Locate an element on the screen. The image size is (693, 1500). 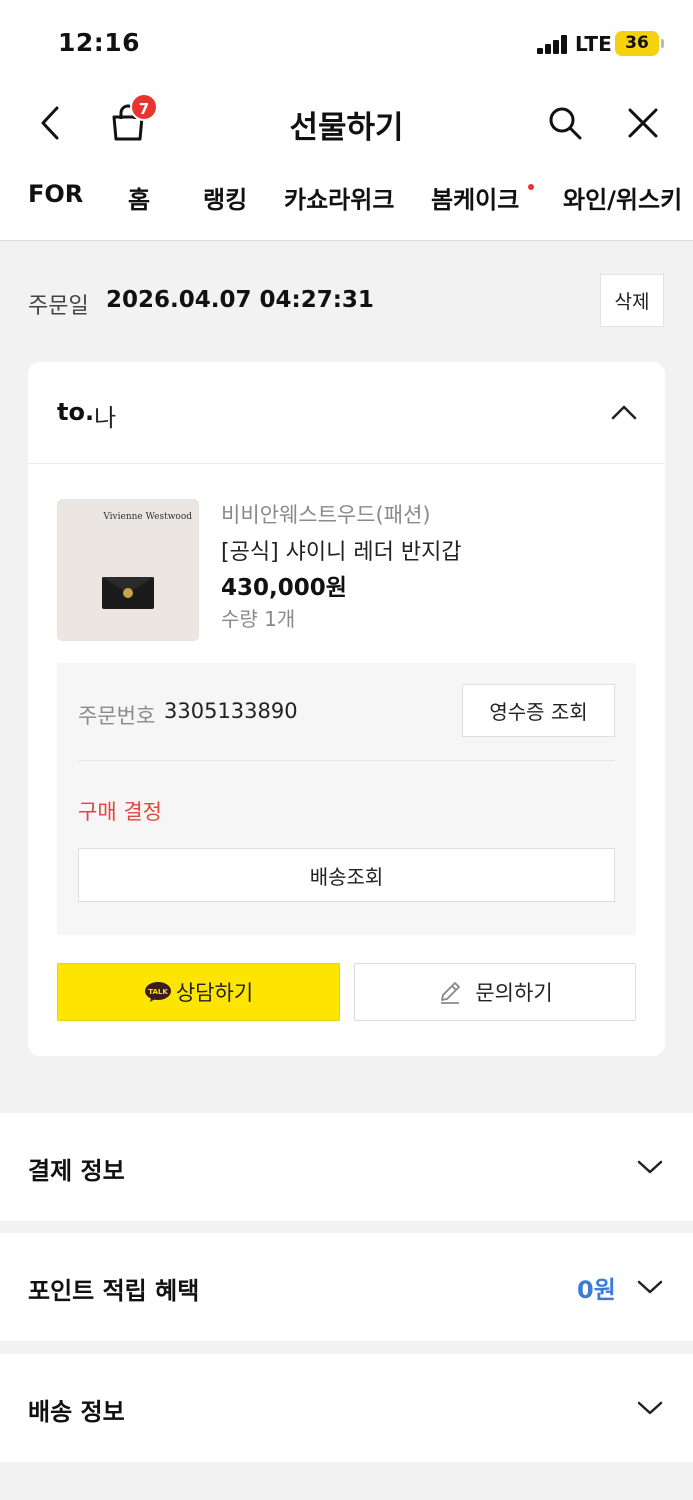
delete-button: 삭제 is located at coordinates (632, 300).